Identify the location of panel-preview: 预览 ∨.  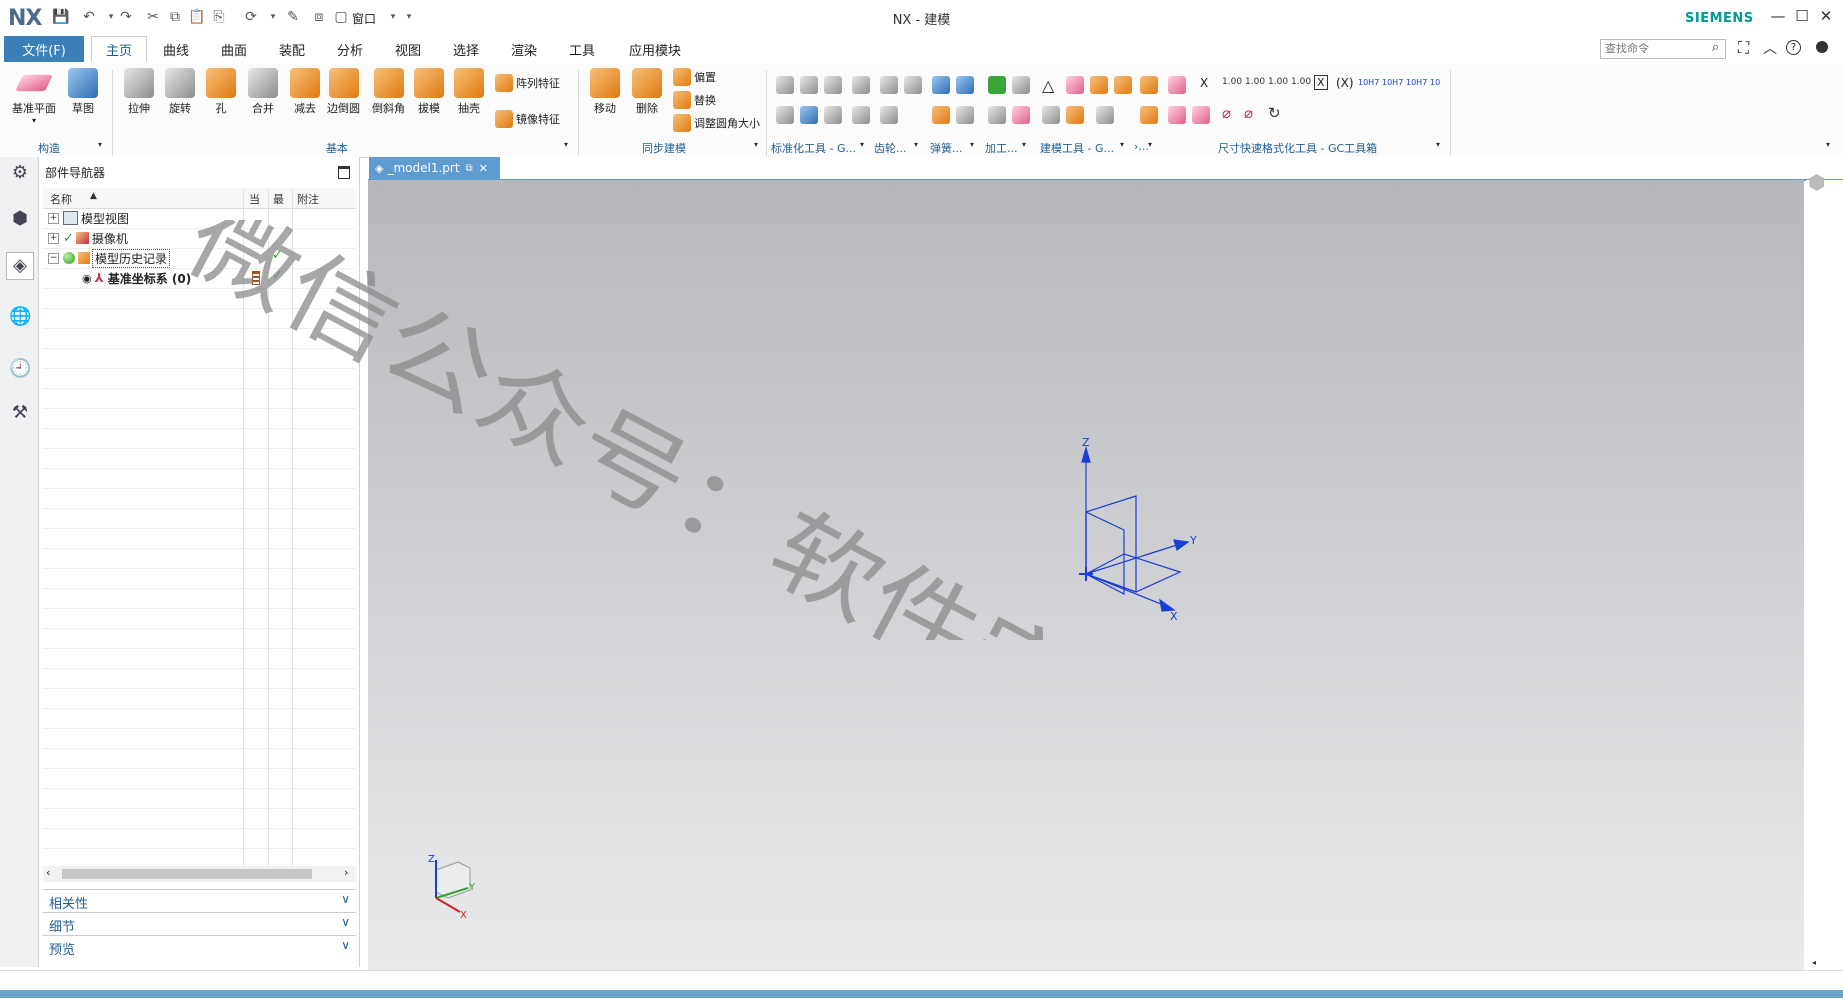
(199, 946).